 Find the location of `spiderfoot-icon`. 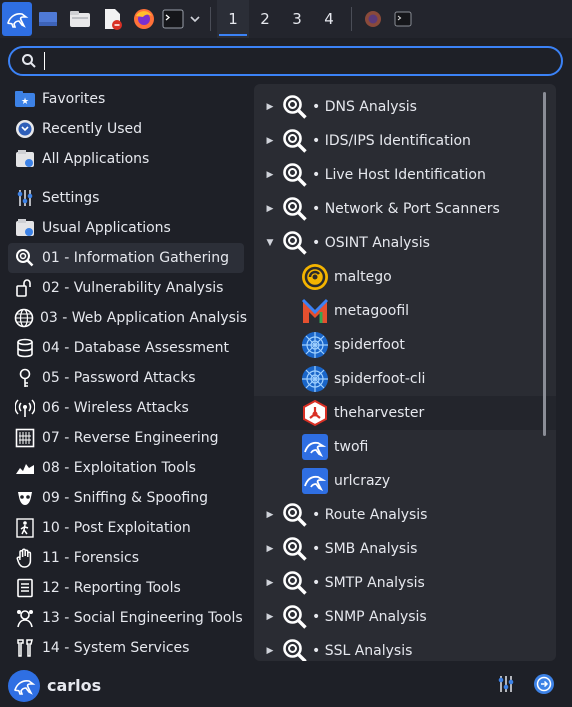

spiderfoot-icon is located at coordinates (315, 345).